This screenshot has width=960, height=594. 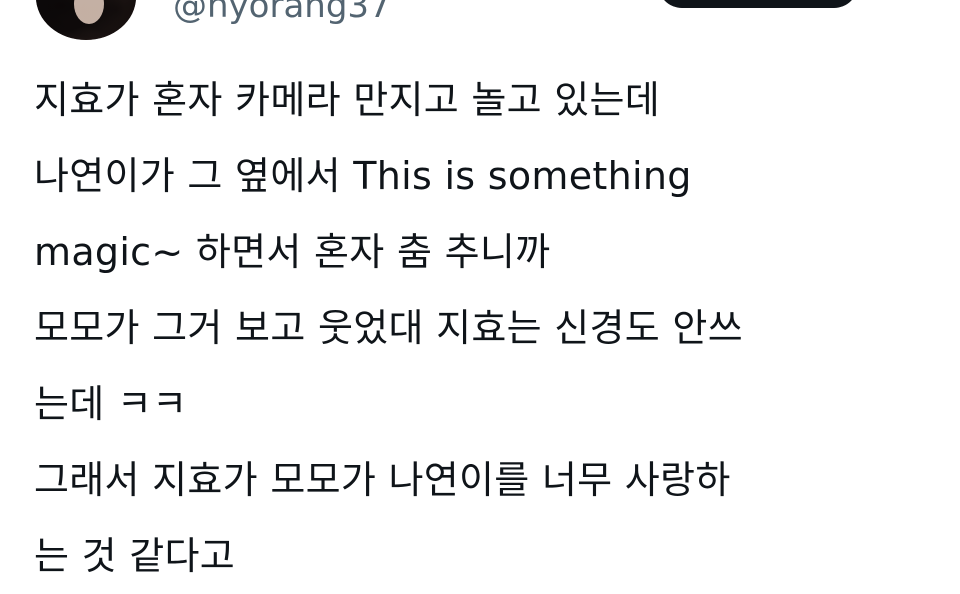 I want to click on follow-button, so click(x=758, y=4).